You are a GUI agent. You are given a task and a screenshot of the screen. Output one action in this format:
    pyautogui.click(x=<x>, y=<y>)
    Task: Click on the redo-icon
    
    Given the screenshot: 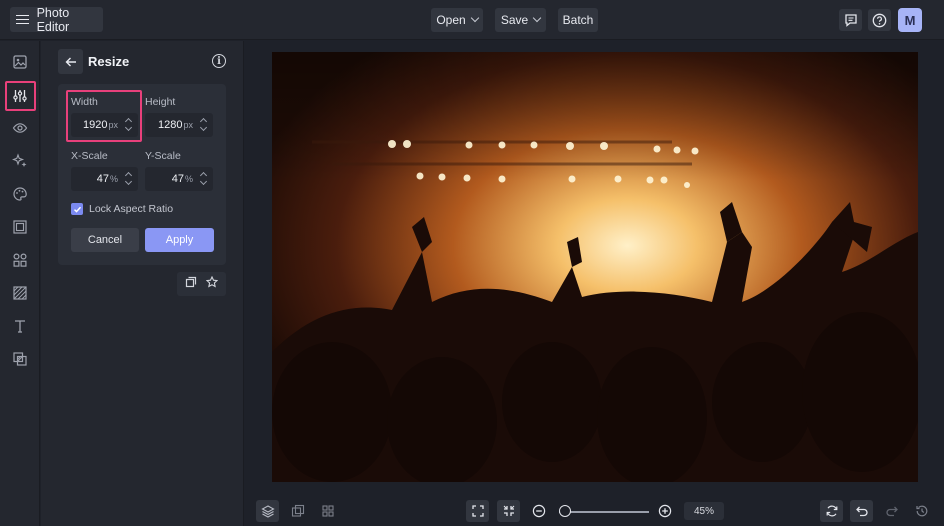 What is the action you would take?
    pyautogui.click(x=891, y=511)
    